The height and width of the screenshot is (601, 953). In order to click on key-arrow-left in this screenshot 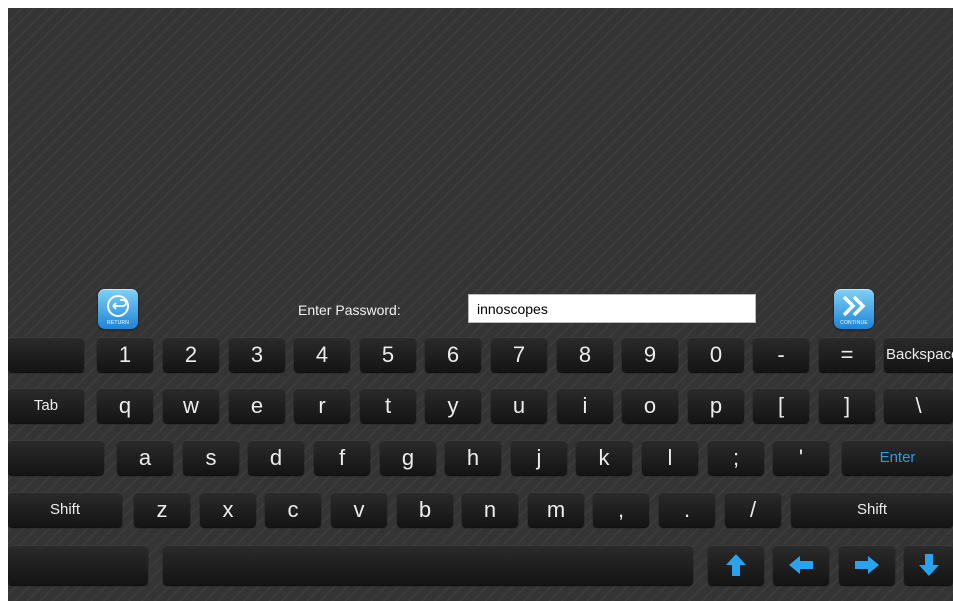, I will do `click(801, 565)`.